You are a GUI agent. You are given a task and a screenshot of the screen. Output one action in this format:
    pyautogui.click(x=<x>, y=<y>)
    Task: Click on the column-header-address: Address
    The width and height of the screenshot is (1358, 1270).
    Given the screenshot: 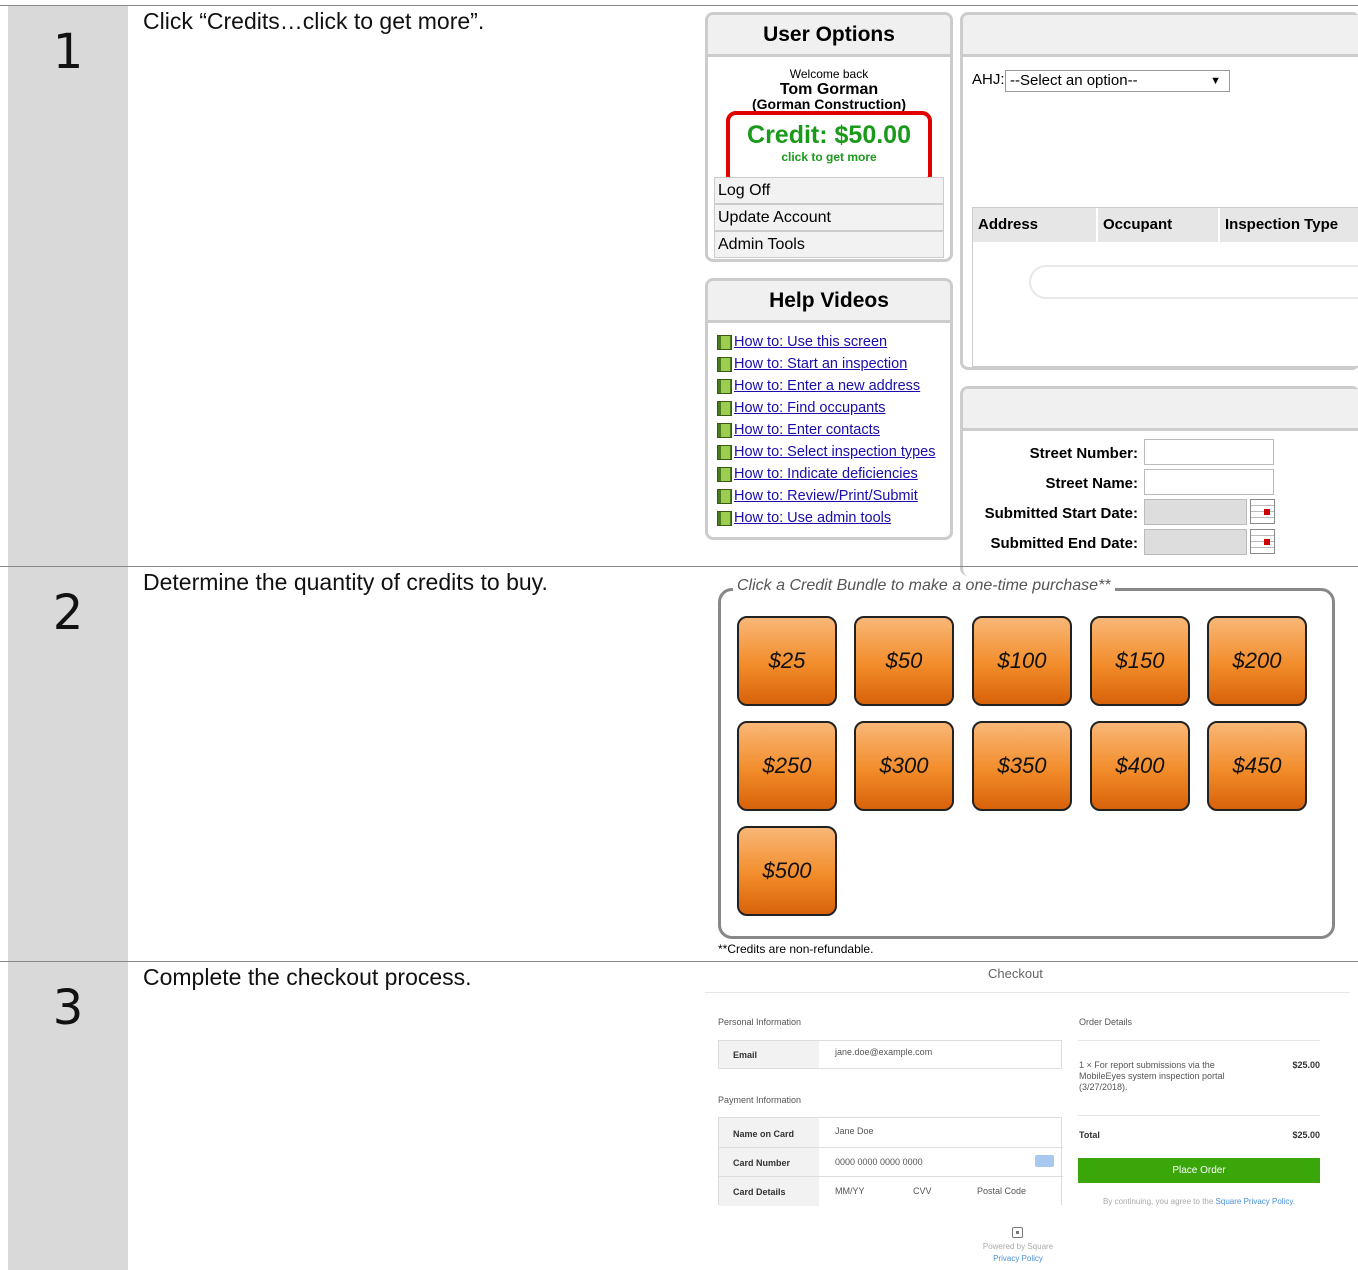 What is the action you would take?
    pyautogui.click(x=1035, y=225)
    